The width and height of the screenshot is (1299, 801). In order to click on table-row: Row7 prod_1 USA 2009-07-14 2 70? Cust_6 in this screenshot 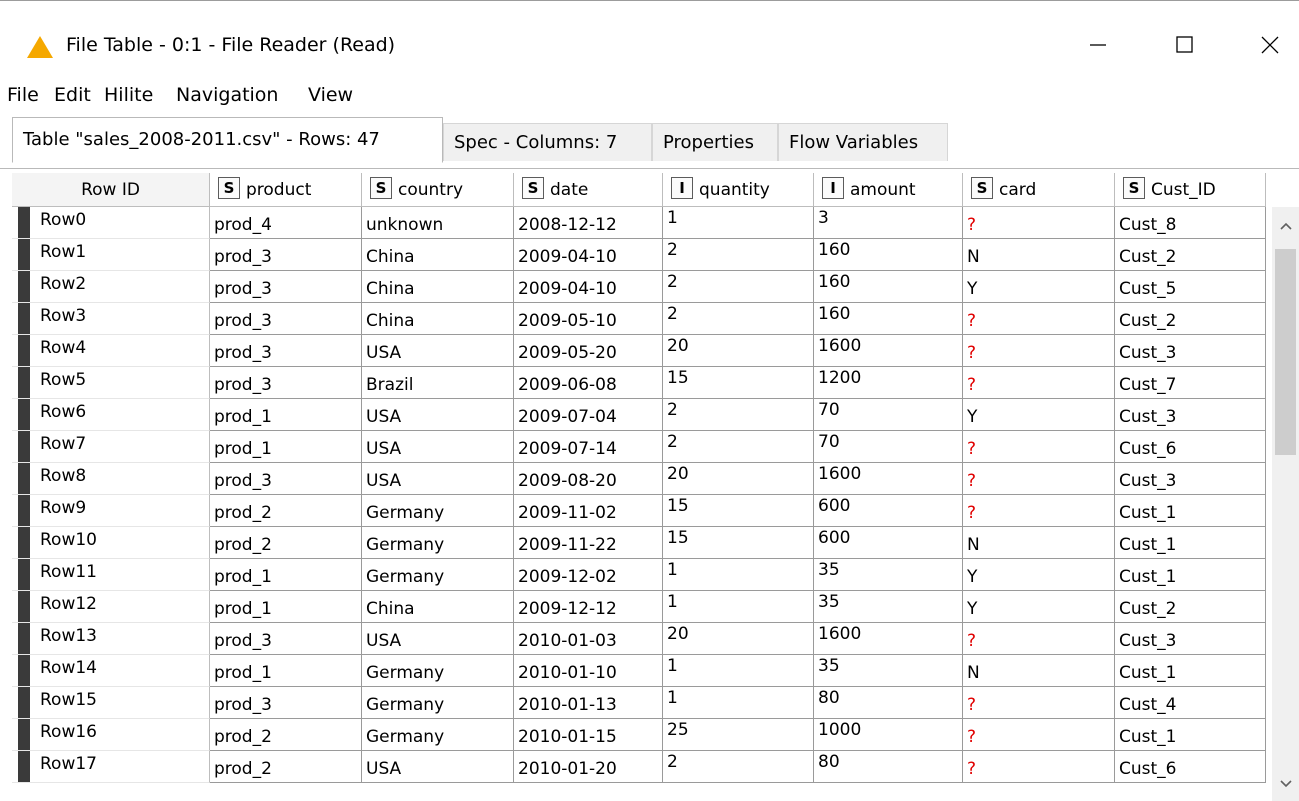, I will do `click(640, 447)`.